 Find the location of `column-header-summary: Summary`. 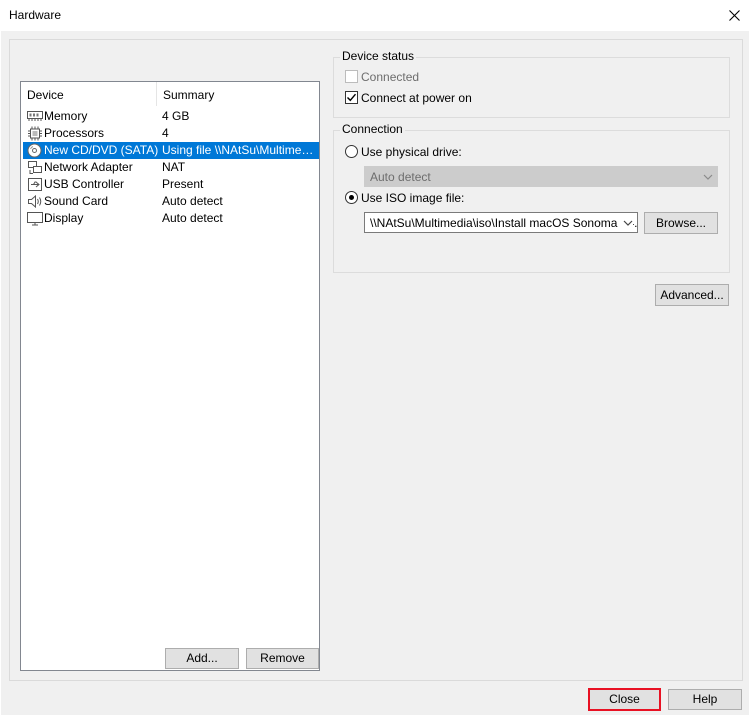

column-header-summary: Summary is located at coordinates (237, 94).